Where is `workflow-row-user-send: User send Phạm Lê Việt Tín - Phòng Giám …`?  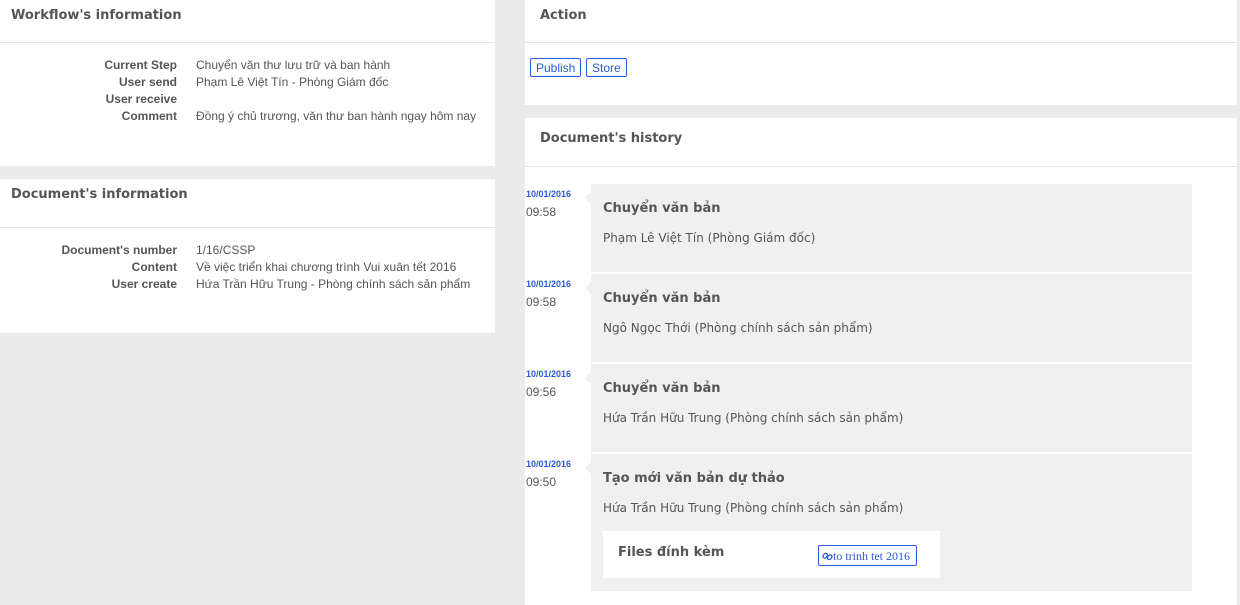
workflow-row-user-send: User send Phạm Lê Việt Tín - Phòng Giám … is located at coordinates (247, 82).